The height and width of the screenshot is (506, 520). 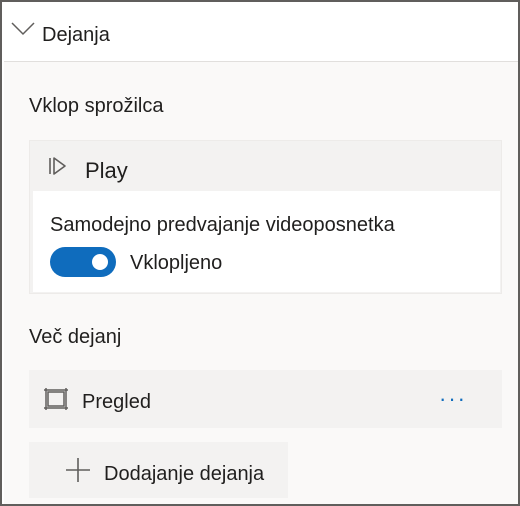 I want to click on play-icon, so click(x=57, y=166).